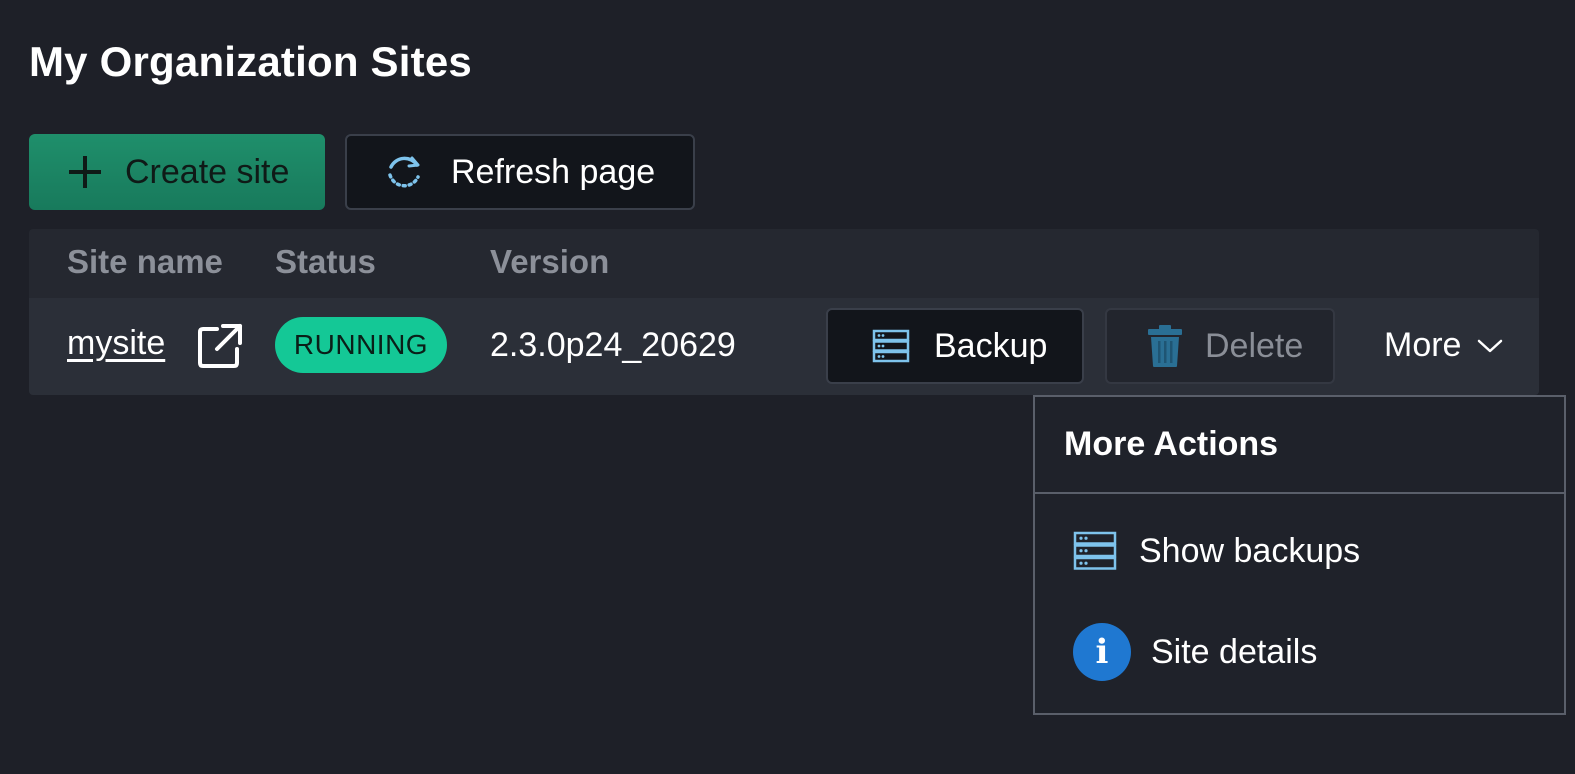 This screenshot has height=774, width=1575. Describe the element at coordinates (361, 345) in the screenshot. I see `status-badge: RUNNING` at that location.